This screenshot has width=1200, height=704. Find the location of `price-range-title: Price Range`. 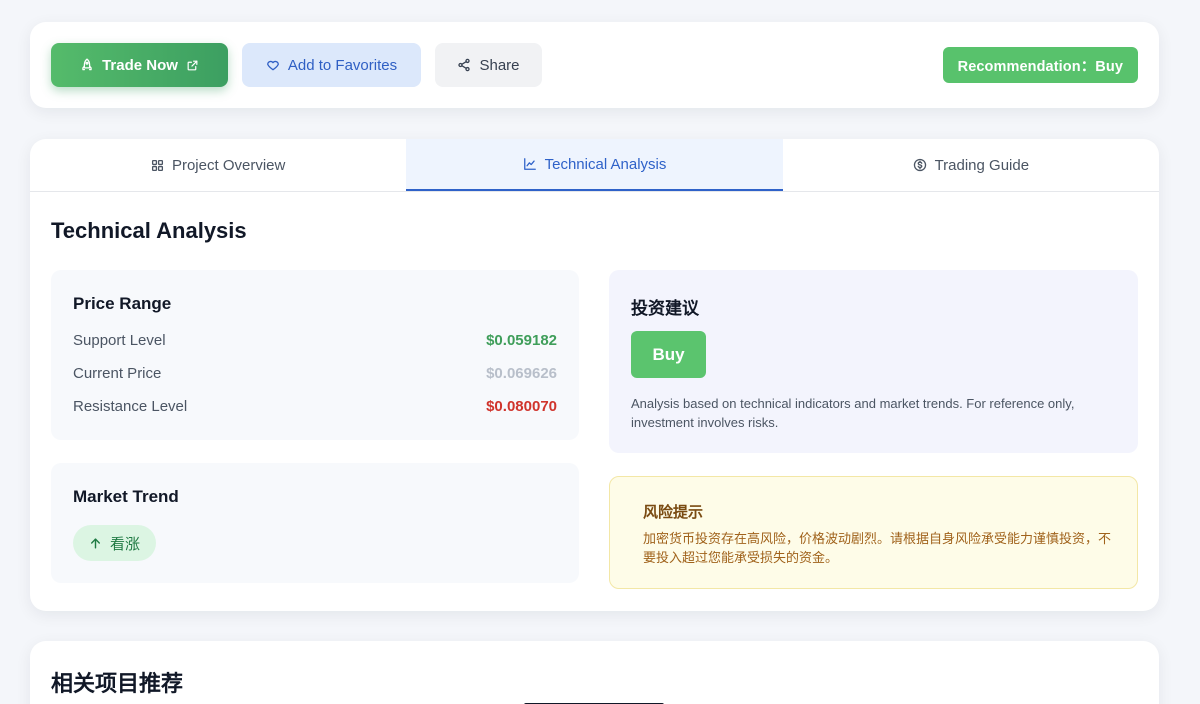

price-range-title: Price Range is located at coordinates (122, 303).